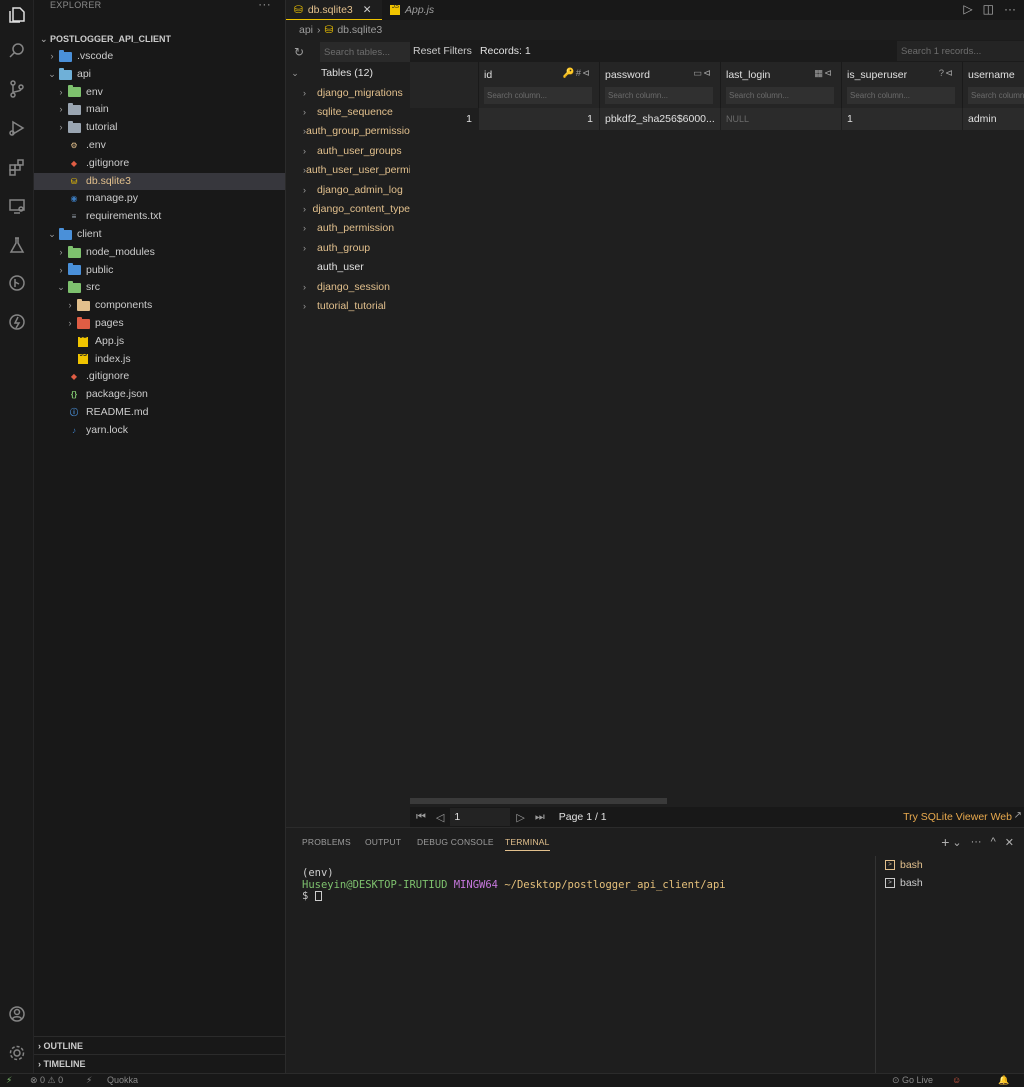 This screenshot has height=1087, width=1024. Describe the element at coordinates (902, 85) in the screenshot. I see `column-header-is-superuser: is_superuser ?⊲` at that location.